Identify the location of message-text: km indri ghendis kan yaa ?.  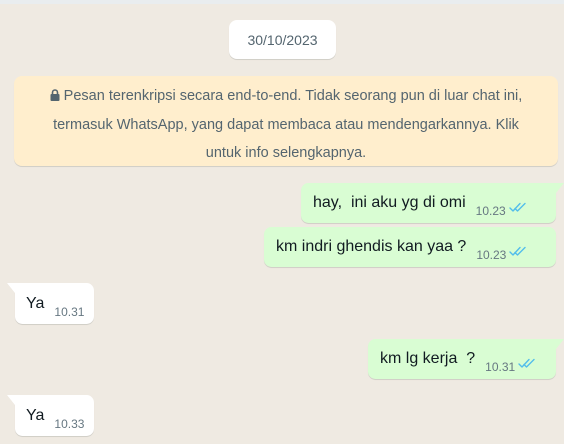
(371, 246).